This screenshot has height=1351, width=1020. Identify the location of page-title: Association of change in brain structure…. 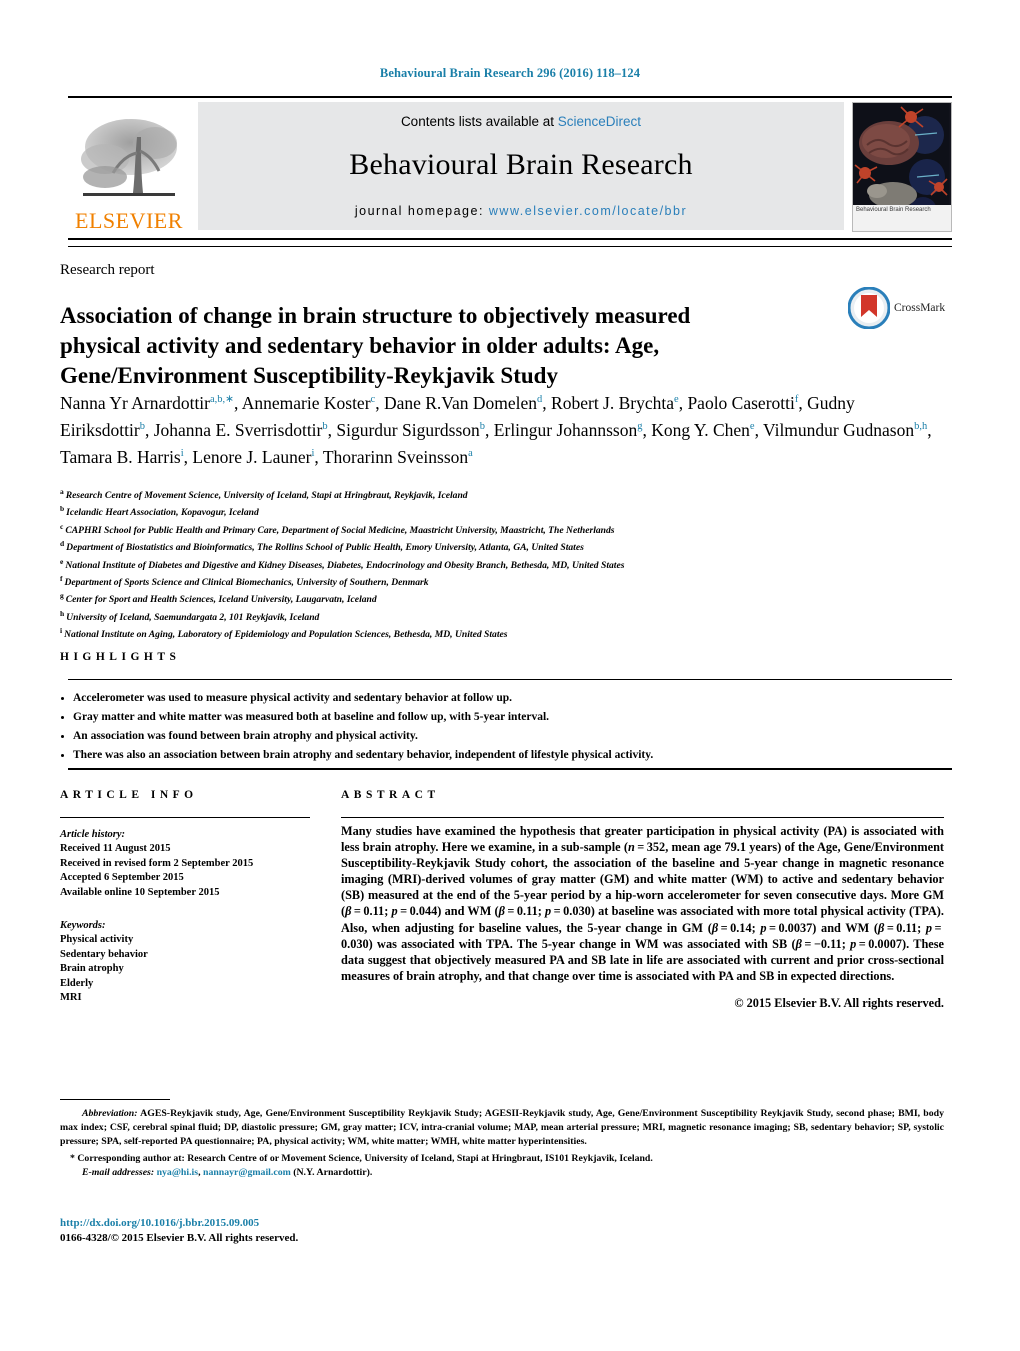
(375, 346).